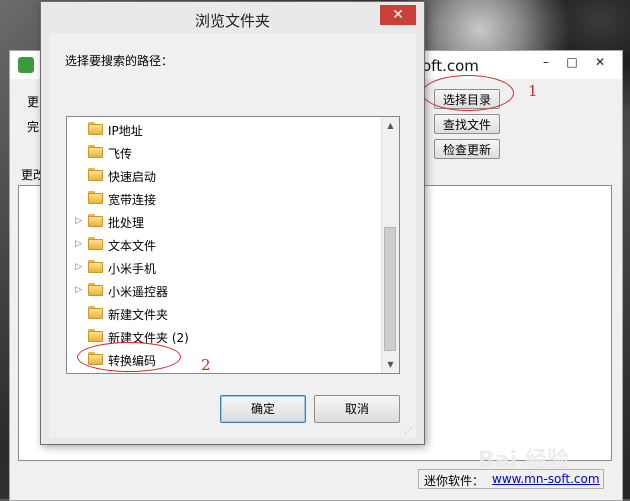 This screenshot has height=501, width=630. I want to click on annotation-number-1: 1, so click(533, 91).